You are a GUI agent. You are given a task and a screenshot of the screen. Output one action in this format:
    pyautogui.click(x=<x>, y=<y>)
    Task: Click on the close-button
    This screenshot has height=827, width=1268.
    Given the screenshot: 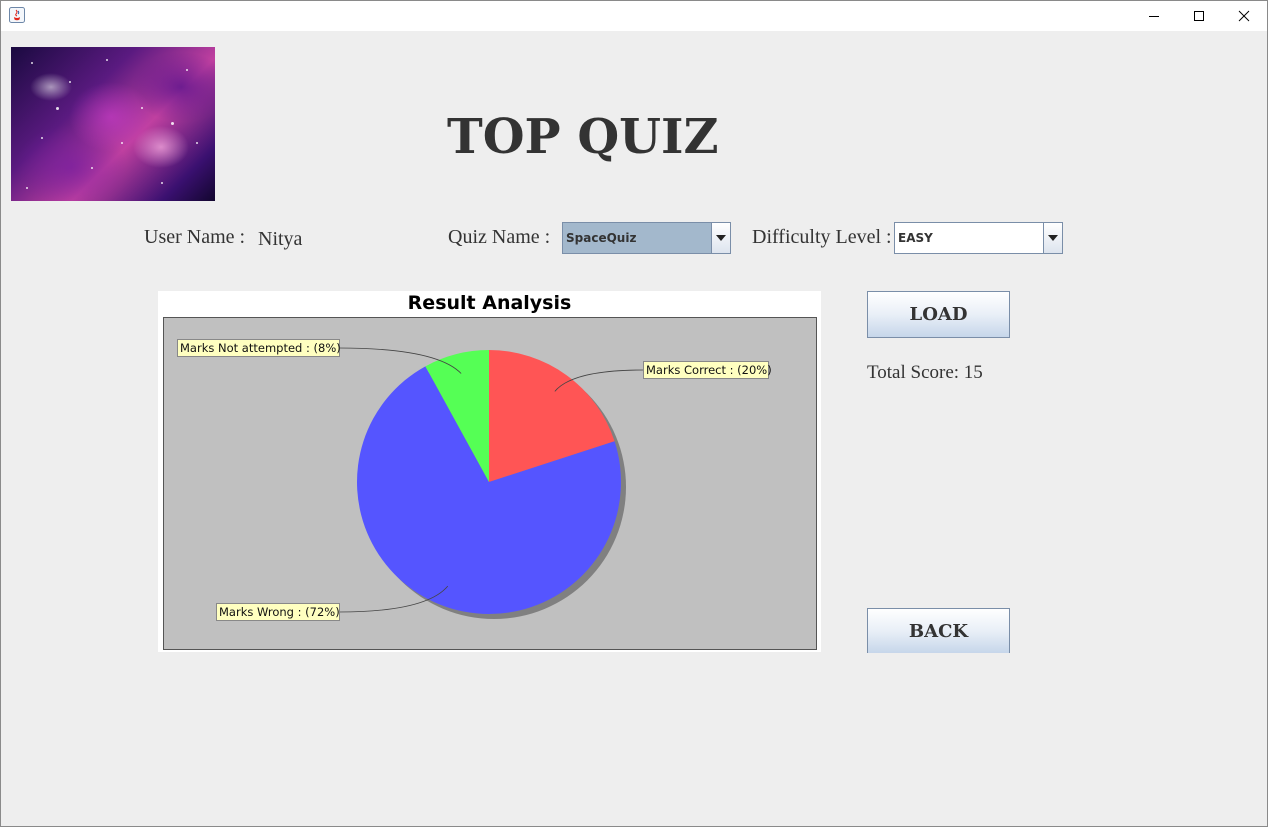 What is the action you would take?
    pyautogui.click(x=1244, y=16)
    